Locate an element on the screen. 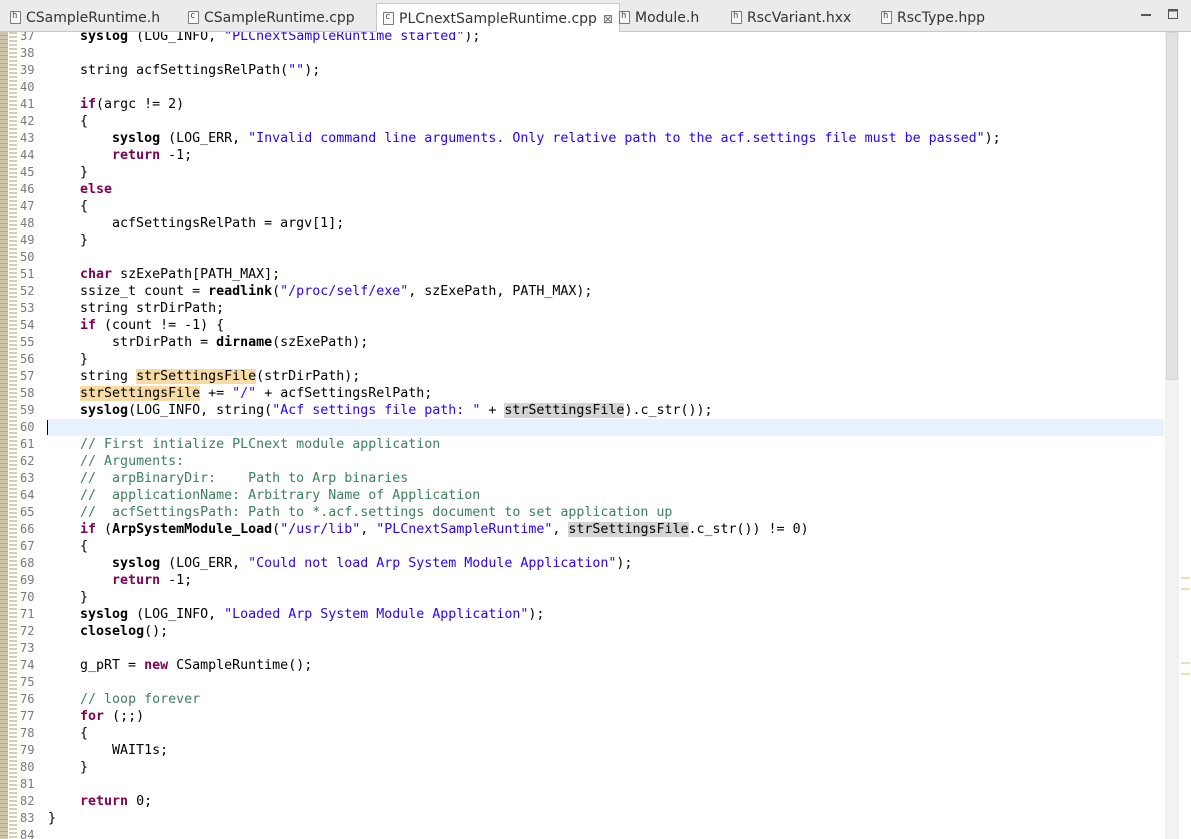 The height and width of the screenshot is (839, 1191). close-tab-icon: ⊠ is located at coordinates (608, 19).